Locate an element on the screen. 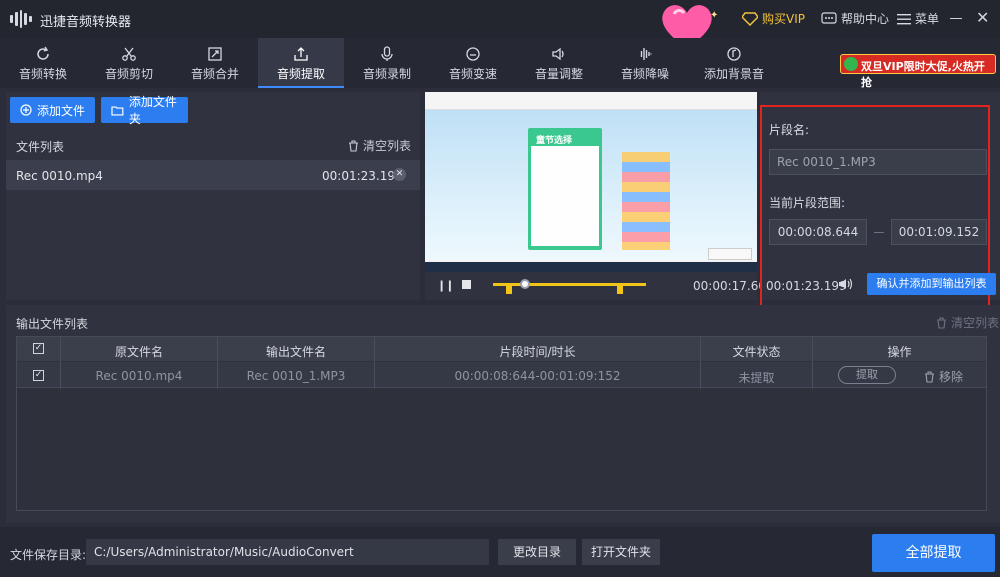  tab-label: 音频合并 is located at coordinates (214, 74).